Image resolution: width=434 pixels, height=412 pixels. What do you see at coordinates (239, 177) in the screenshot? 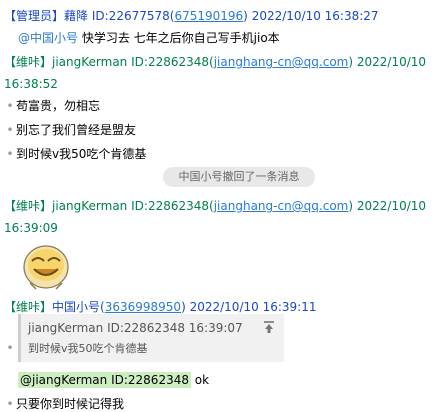
I see `recall-notice: 中国小号撤回了一条消息` at bounding box center [239, 177].